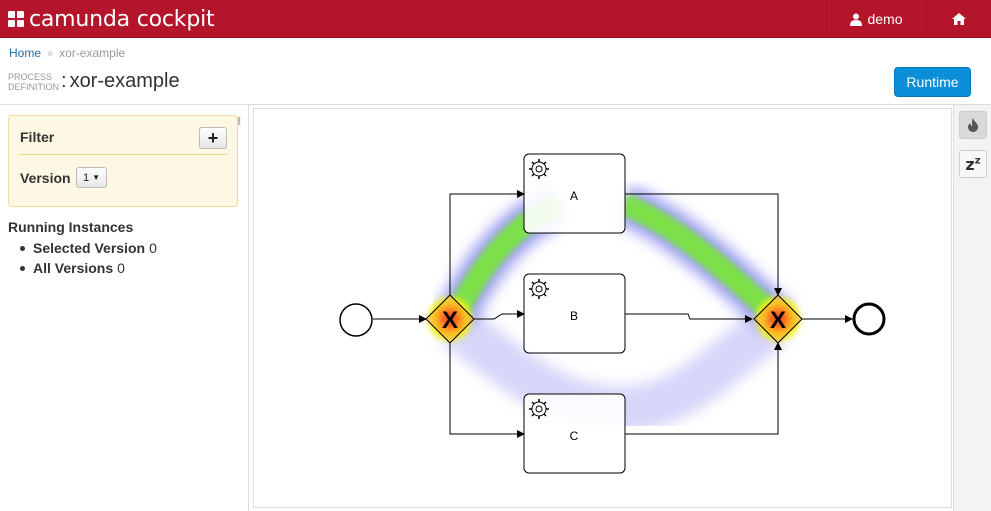  What do you see at coordinates (16, 19) in the screenshot?
I see `camunda-logo-icon` at bounding box center [16, 19].